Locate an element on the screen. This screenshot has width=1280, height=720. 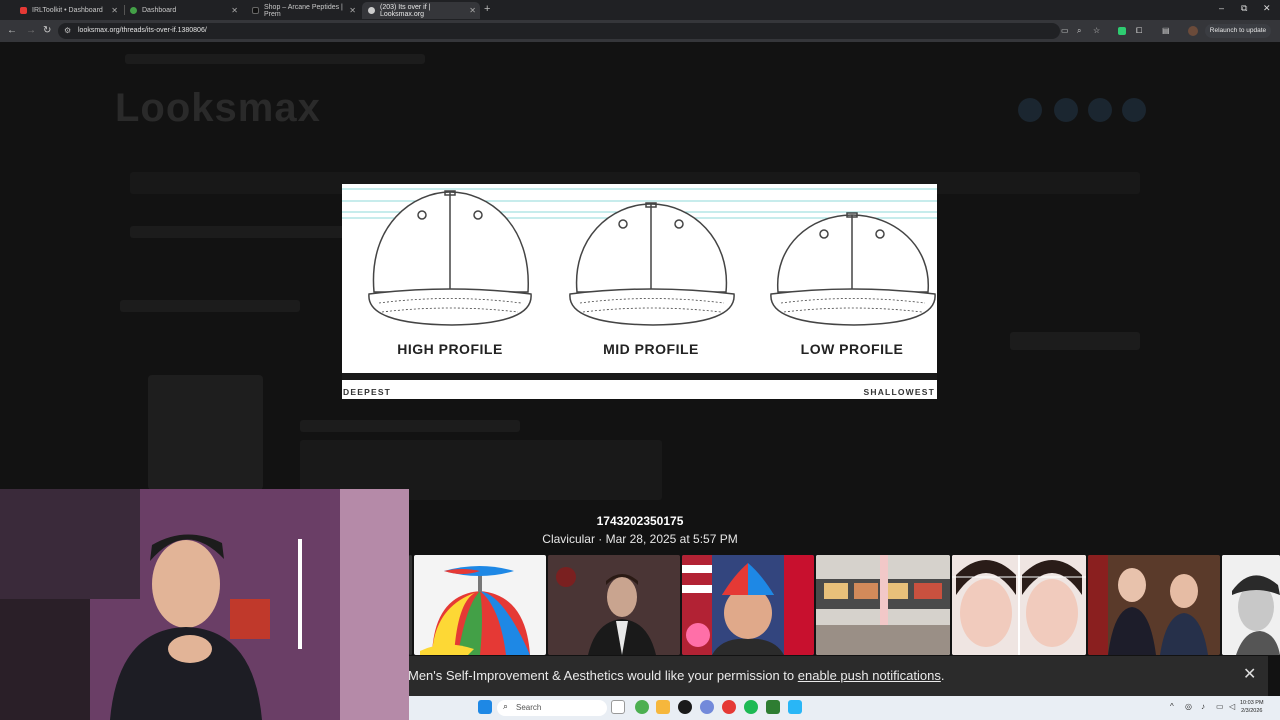
back-arrow-icon: ← is located at coordinates (12, 30).